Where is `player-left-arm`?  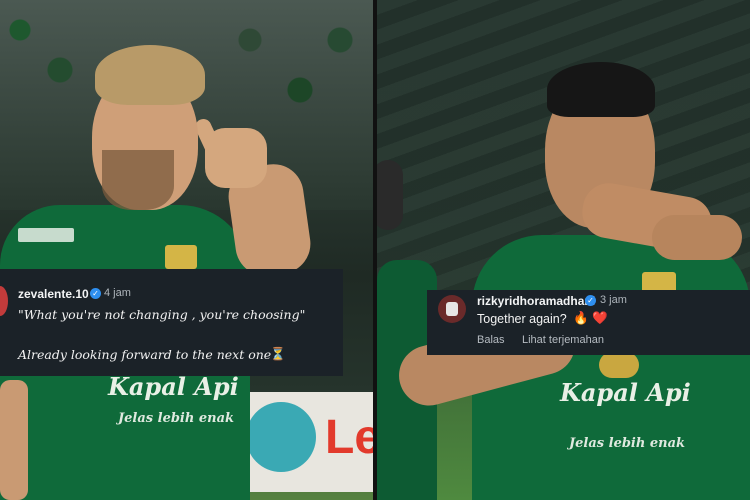
player-left-arm is located at coordinates (14, 440).